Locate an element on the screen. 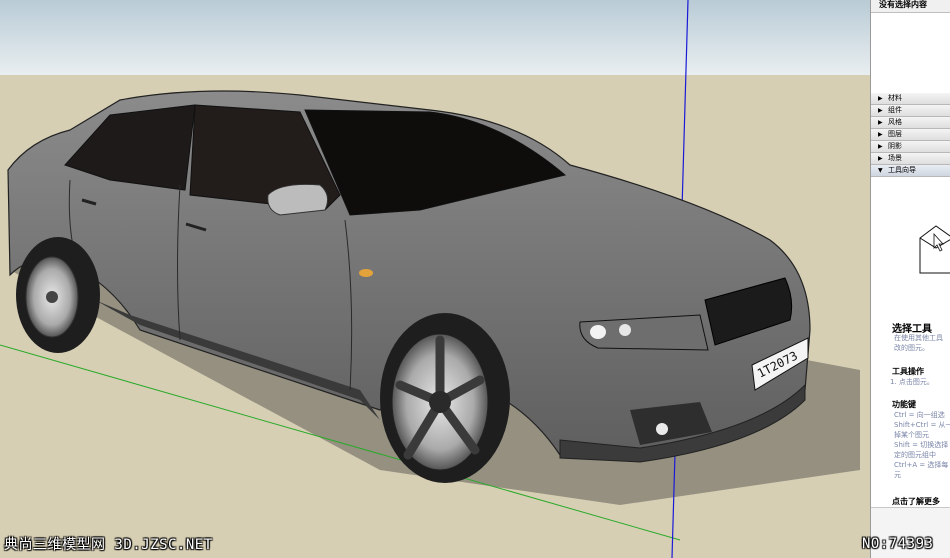 Image resolution: width=950 pixels, height=558 pixels. tray-styles: ▶ 风格 is located at coordinates (910, 123).